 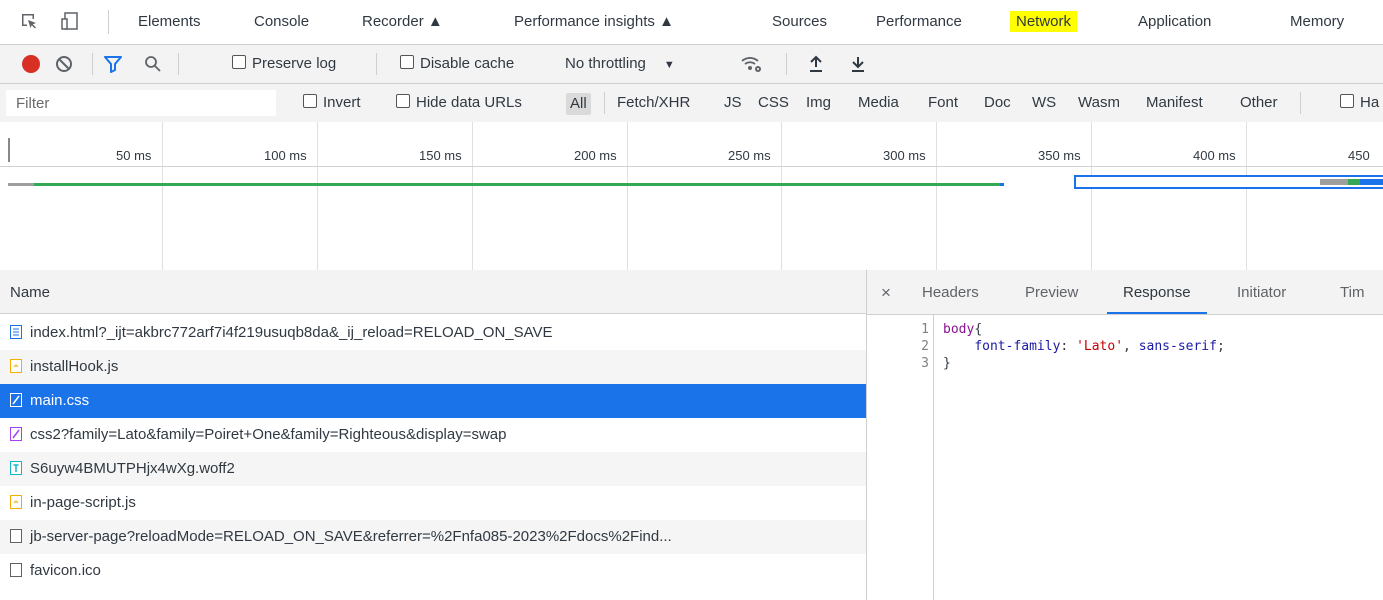 I want to click on tab-recorder: Recorder ▲, so click(x=402, y=22).